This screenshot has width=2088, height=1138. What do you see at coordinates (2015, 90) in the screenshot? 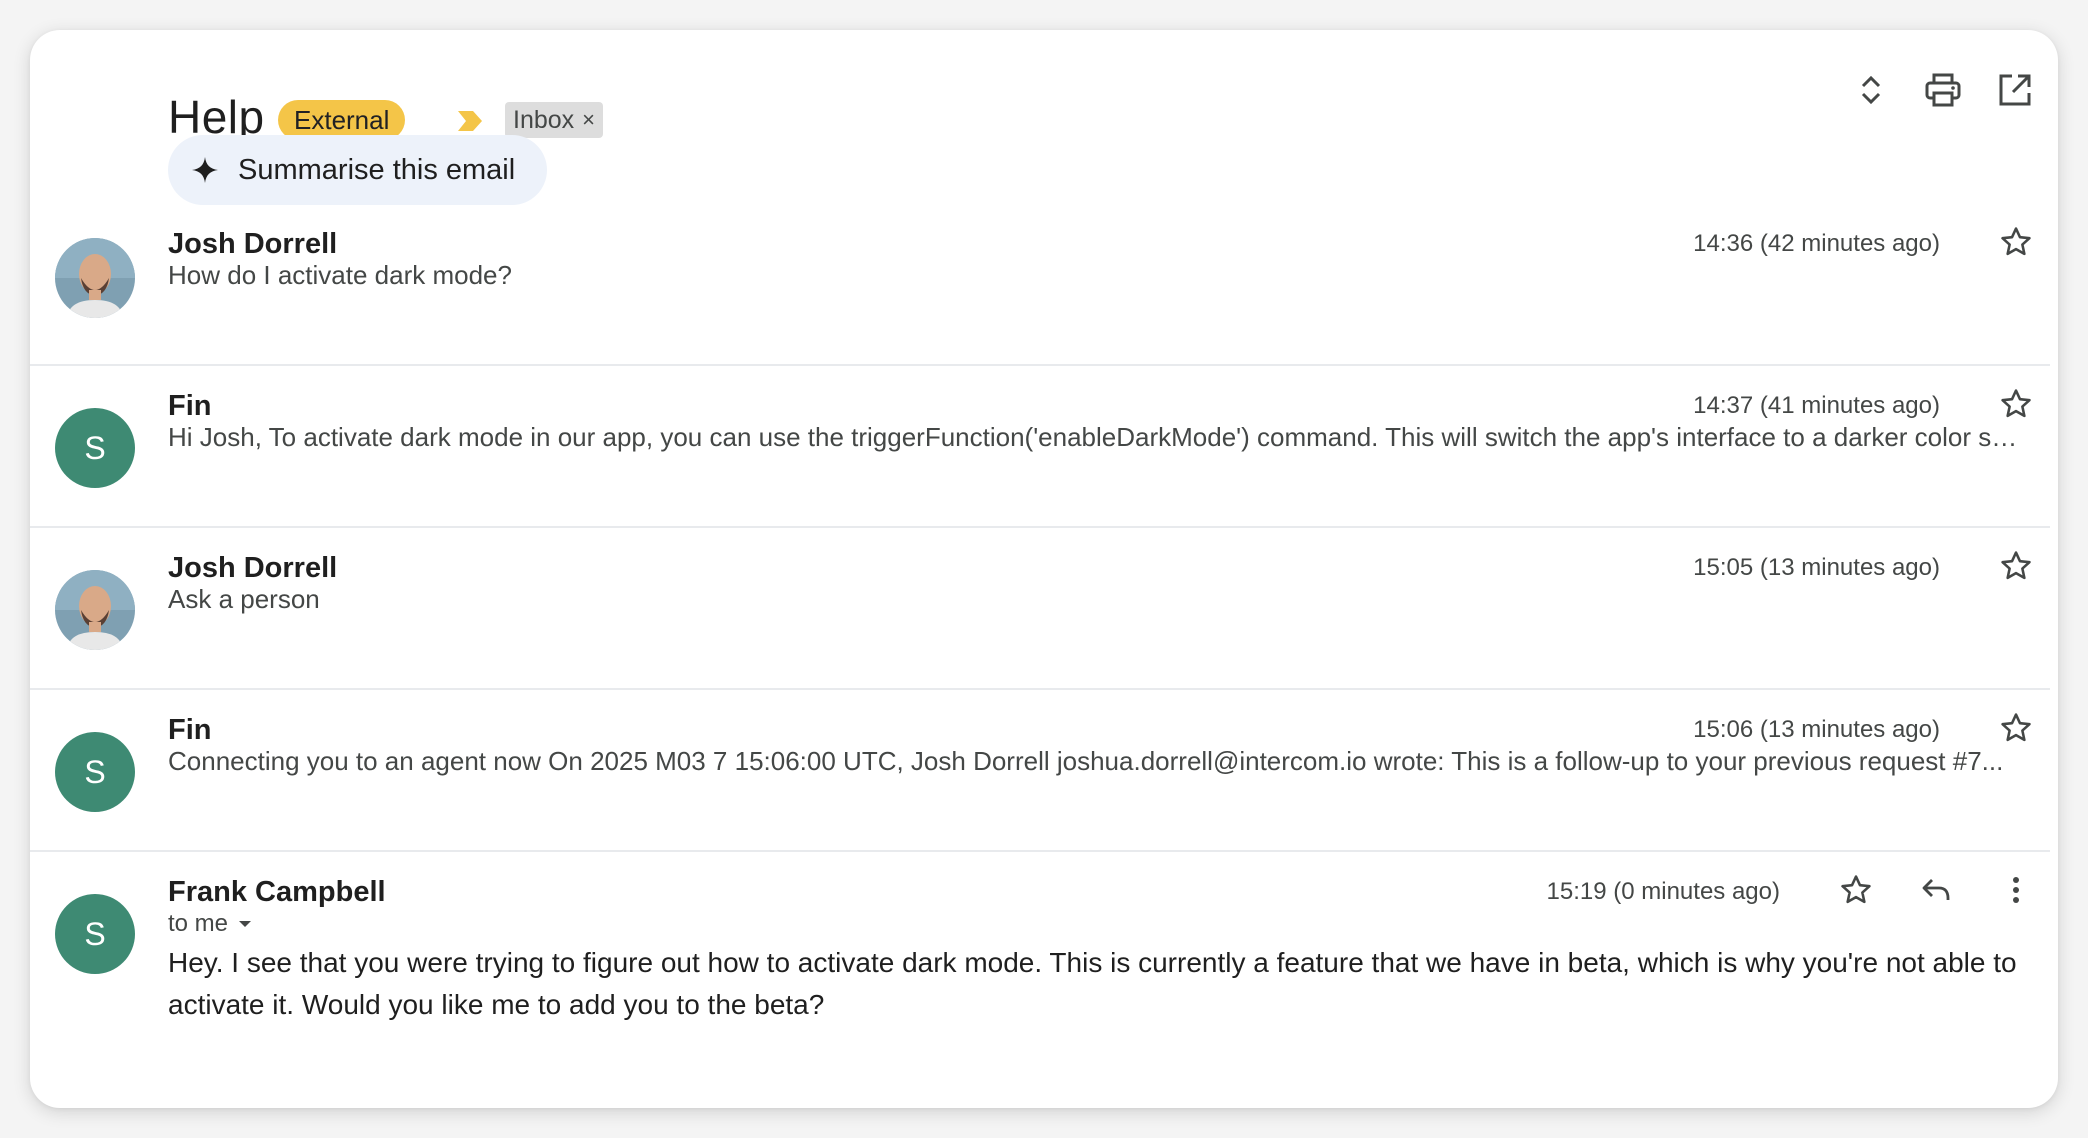
I see `open-in-new-window-icon` at bounding box center [2015, 90].